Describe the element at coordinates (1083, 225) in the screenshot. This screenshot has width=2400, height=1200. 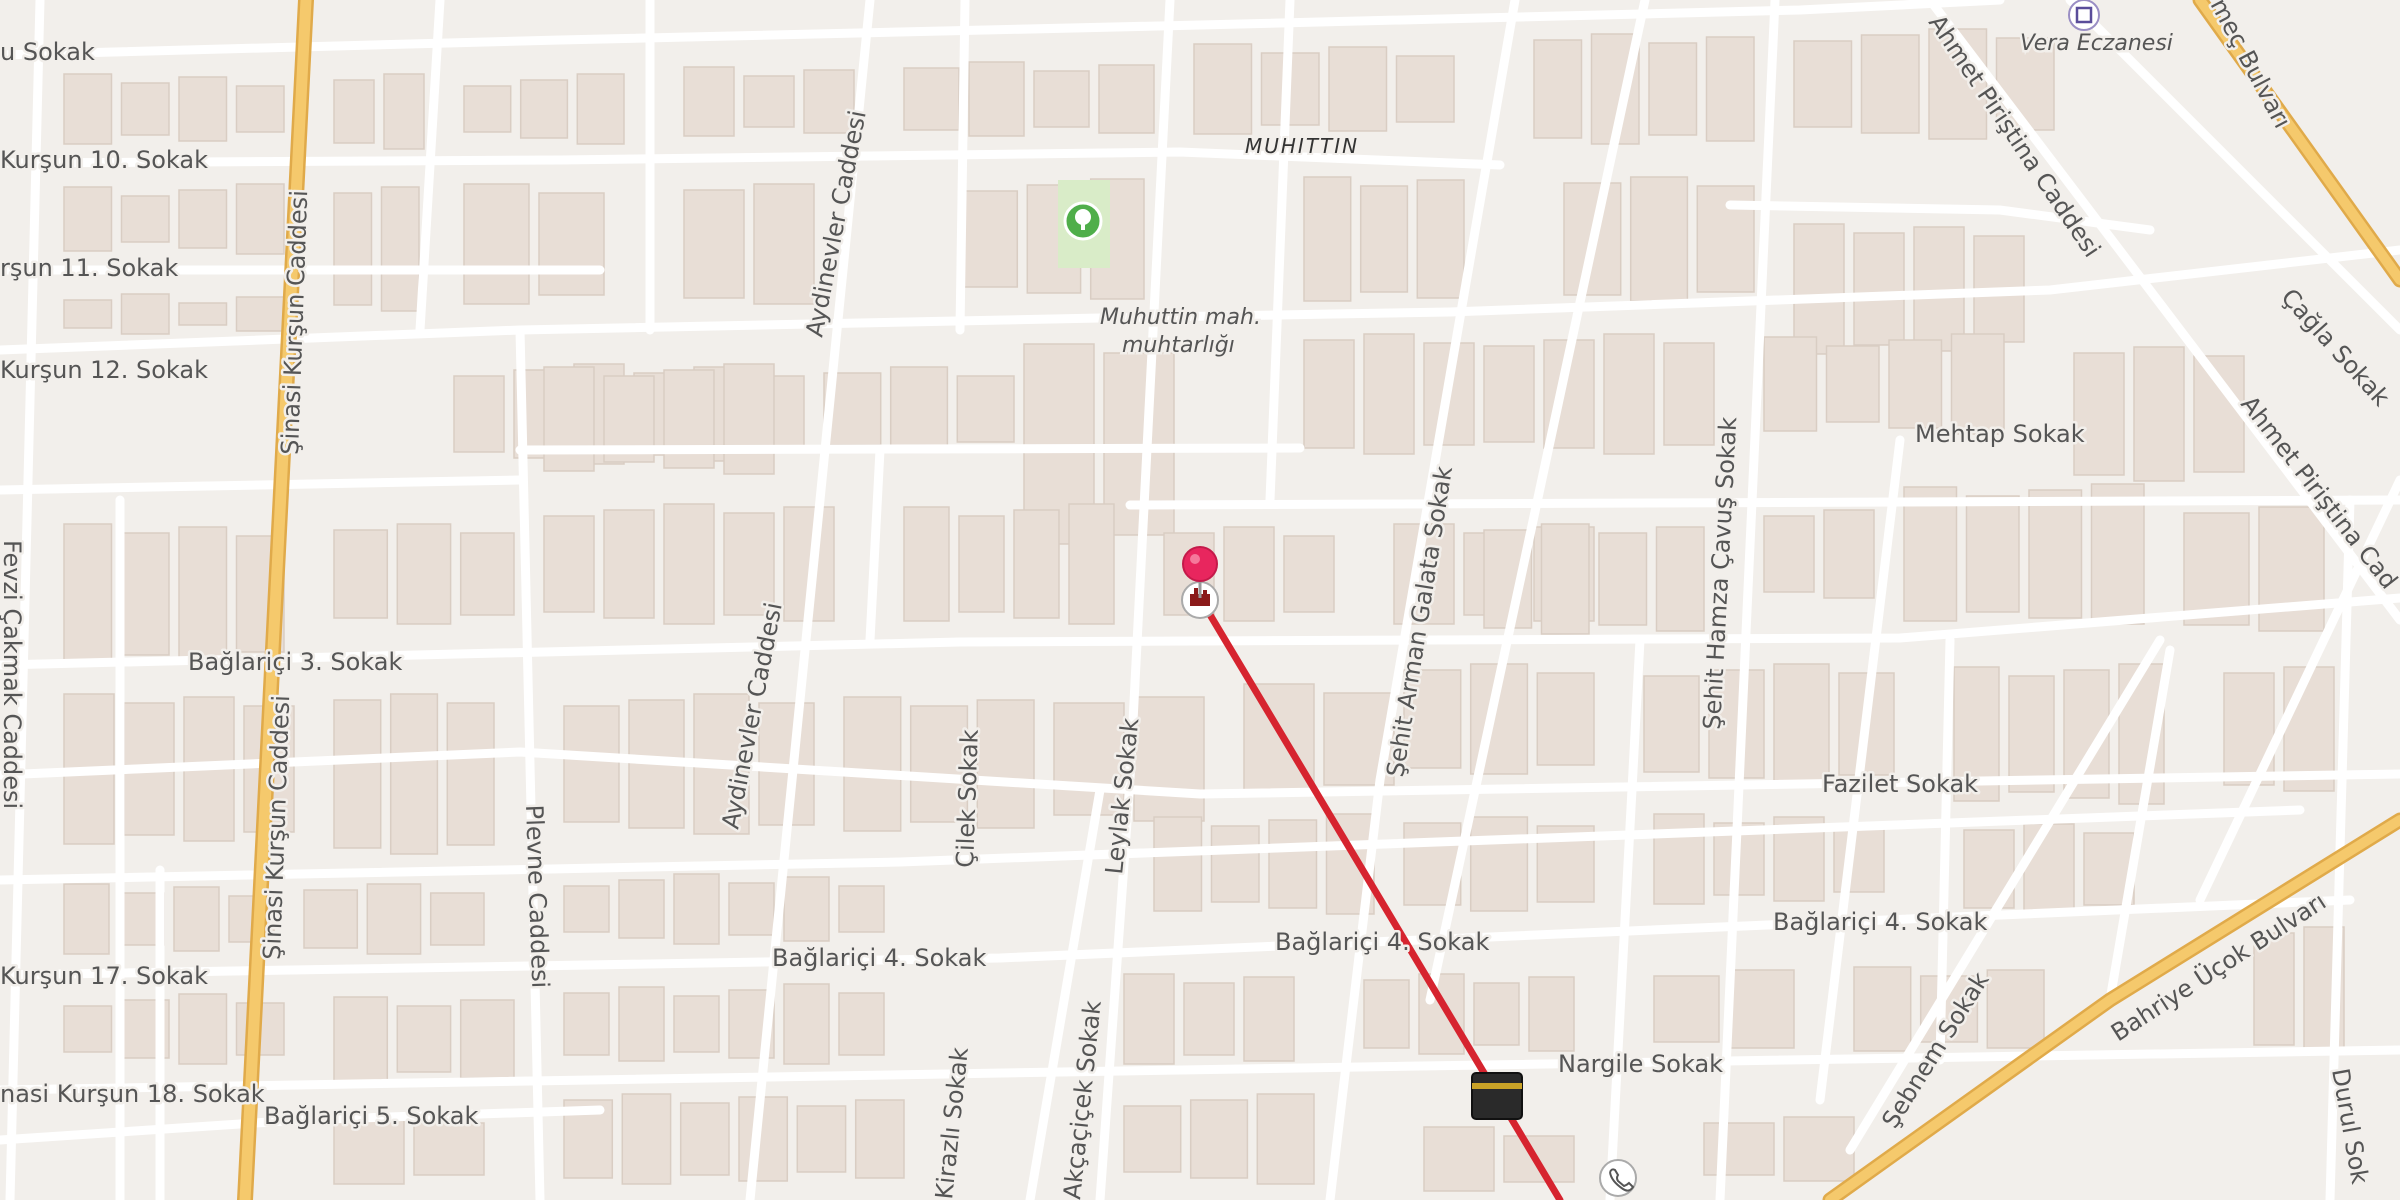
I see `tree-icon-trunk` at that location.